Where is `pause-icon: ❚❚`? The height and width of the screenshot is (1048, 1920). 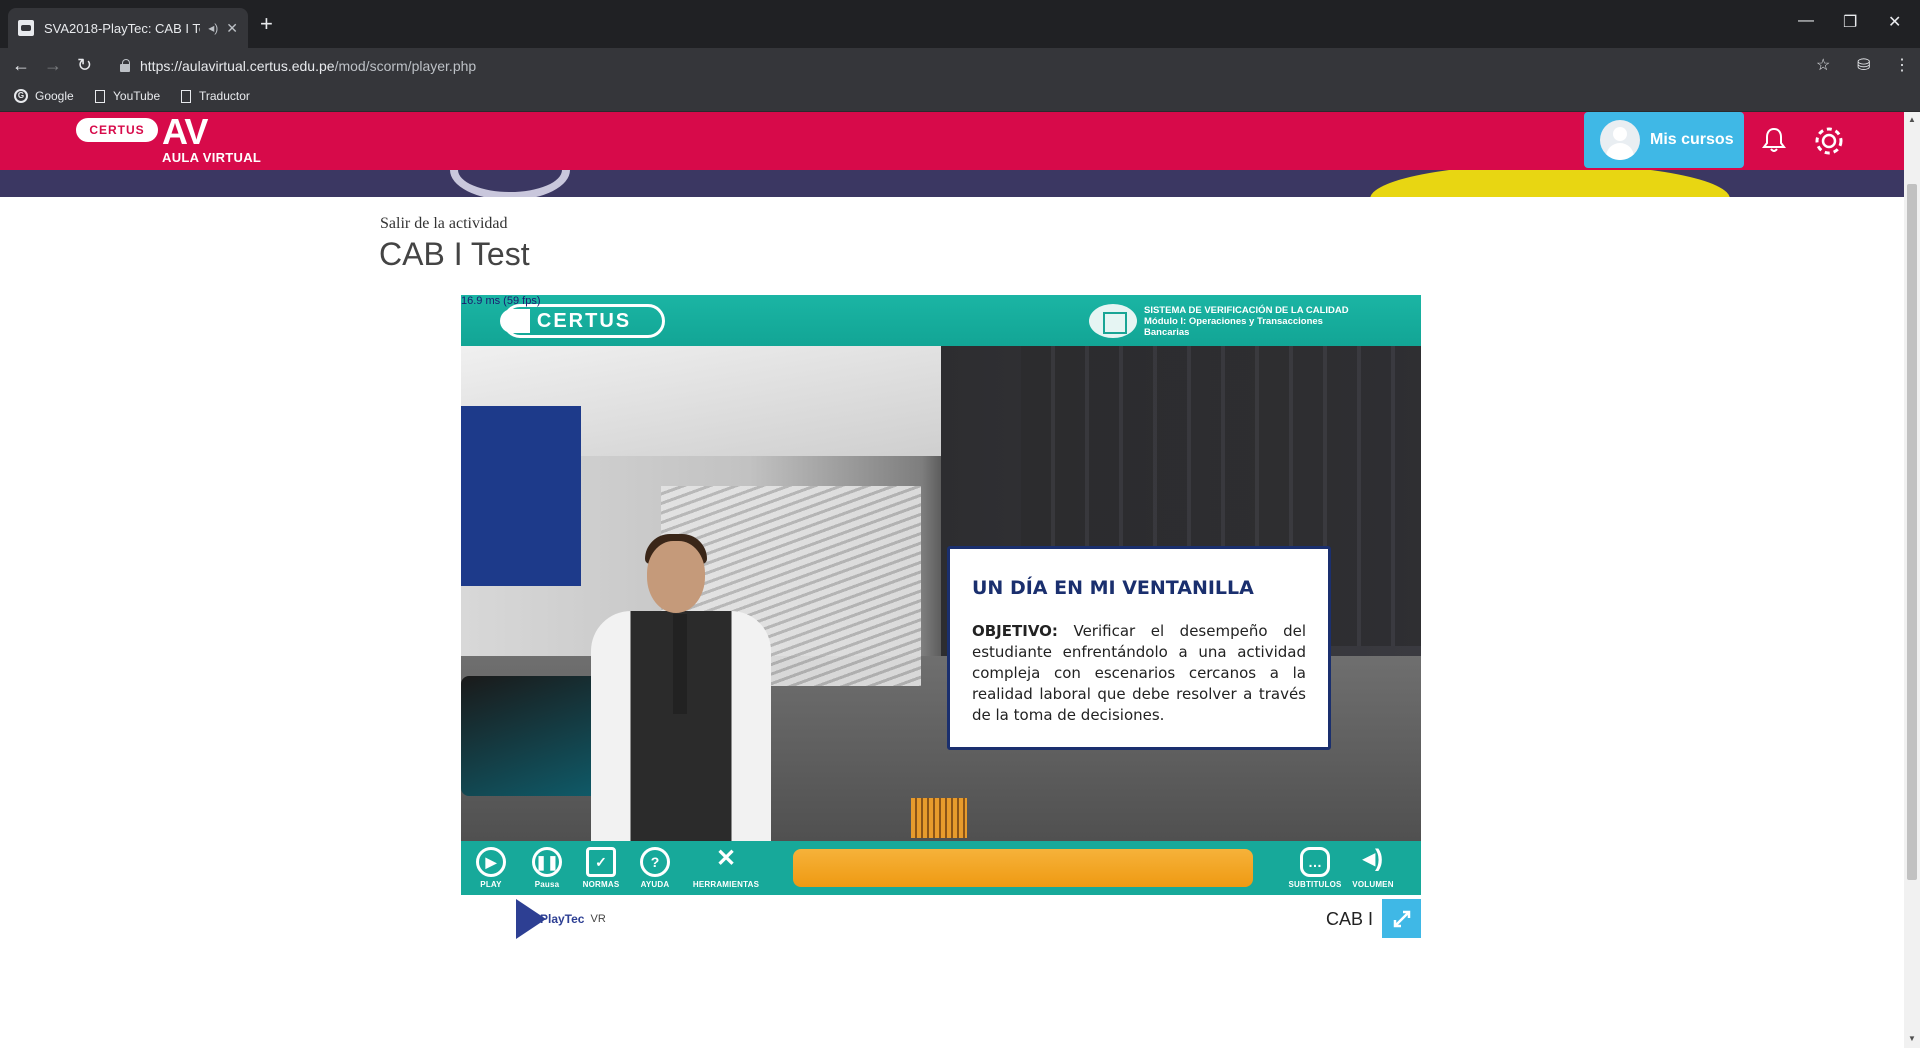
pause-icon: ❚❚ is located at coordinates (547, 862).